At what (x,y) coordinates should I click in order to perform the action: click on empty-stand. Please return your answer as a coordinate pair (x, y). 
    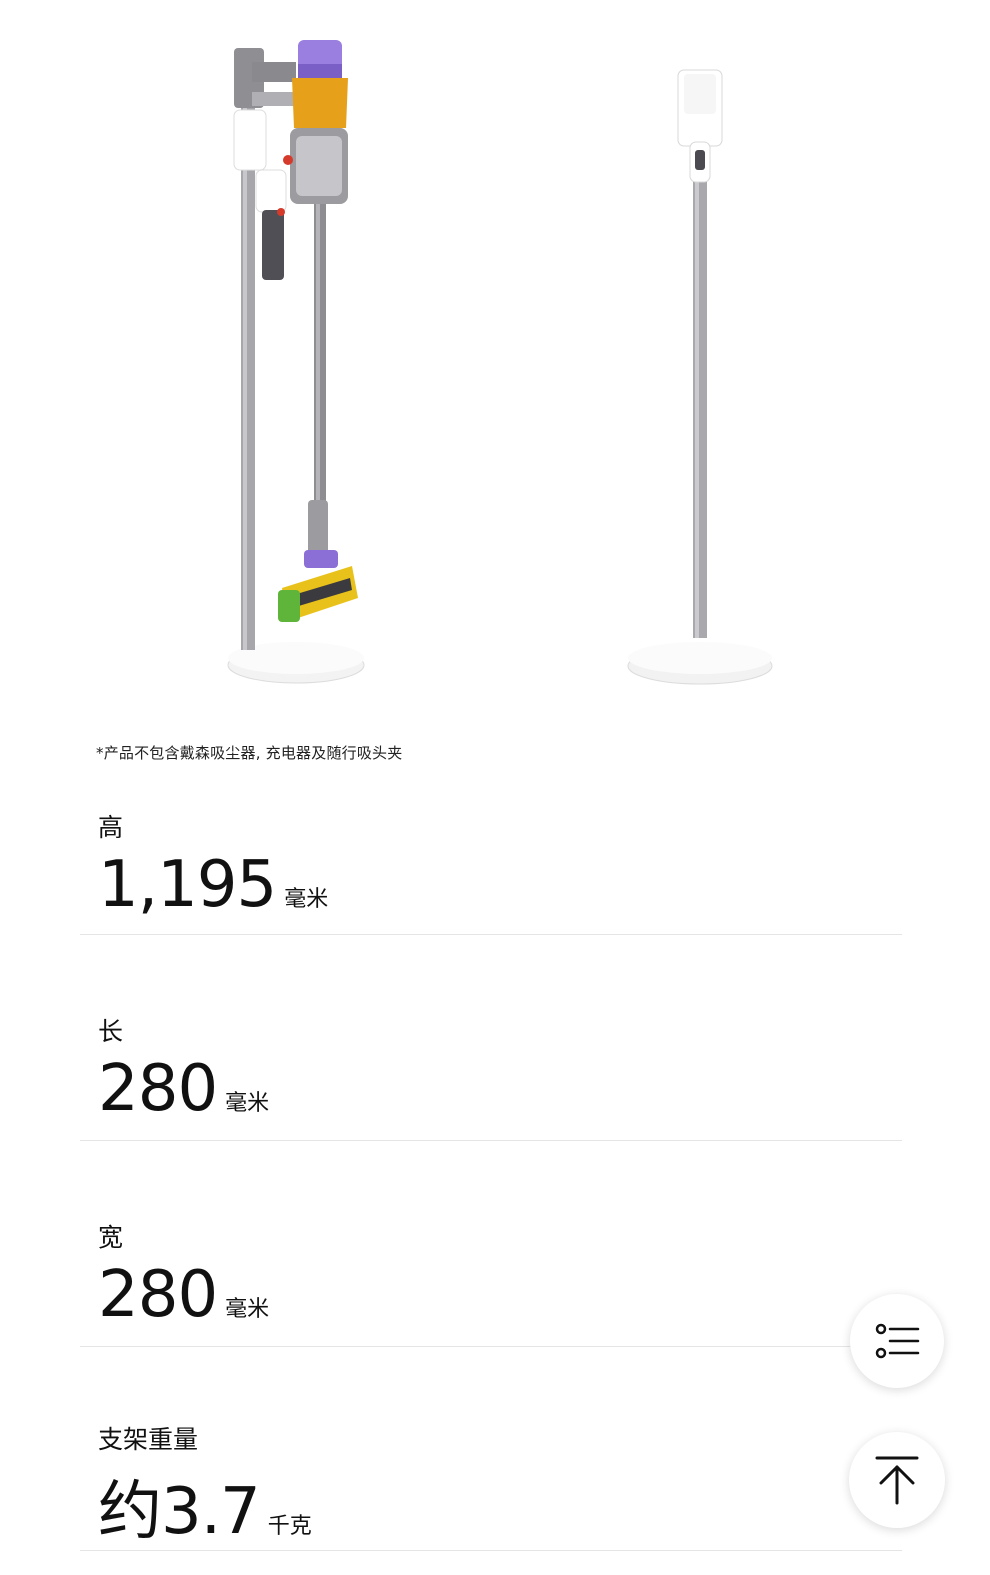
    Looking at the image, I should click on (700, 377).